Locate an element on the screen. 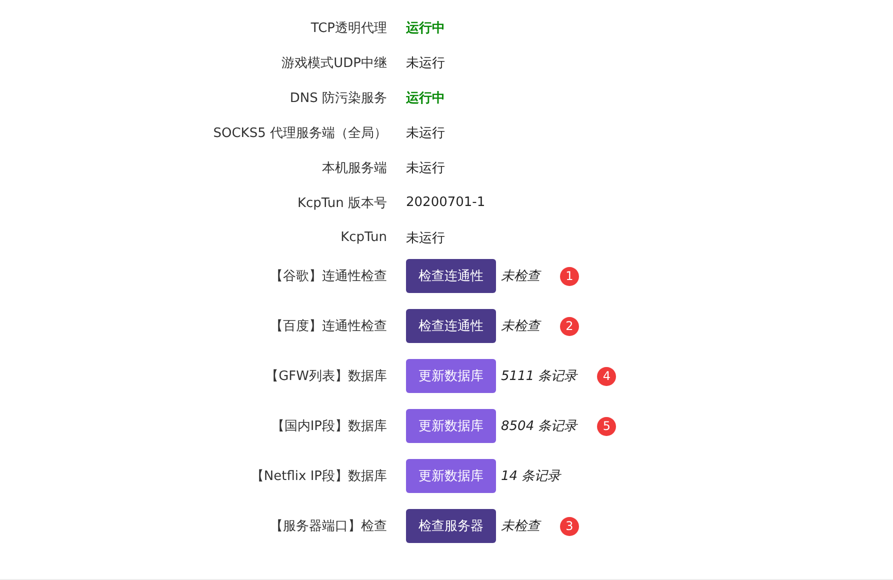  number-badge: 3 is located at coordinates (569, 526).